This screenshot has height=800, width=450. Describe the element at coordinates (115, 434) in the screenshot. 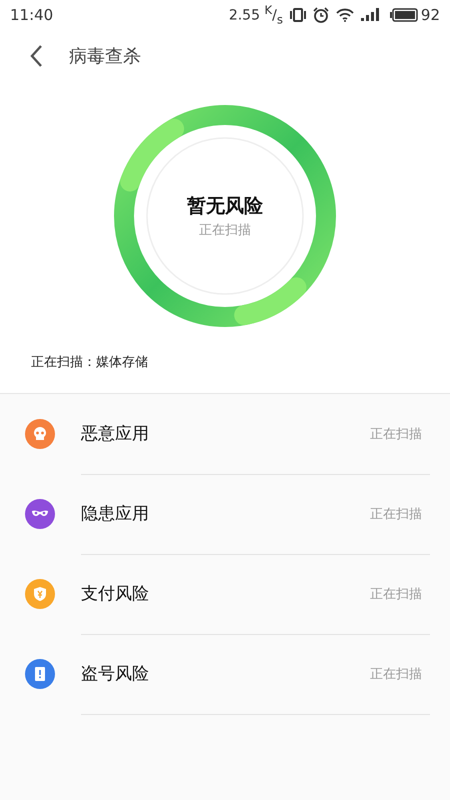

I see `category-label: 恶意应用` at that location.